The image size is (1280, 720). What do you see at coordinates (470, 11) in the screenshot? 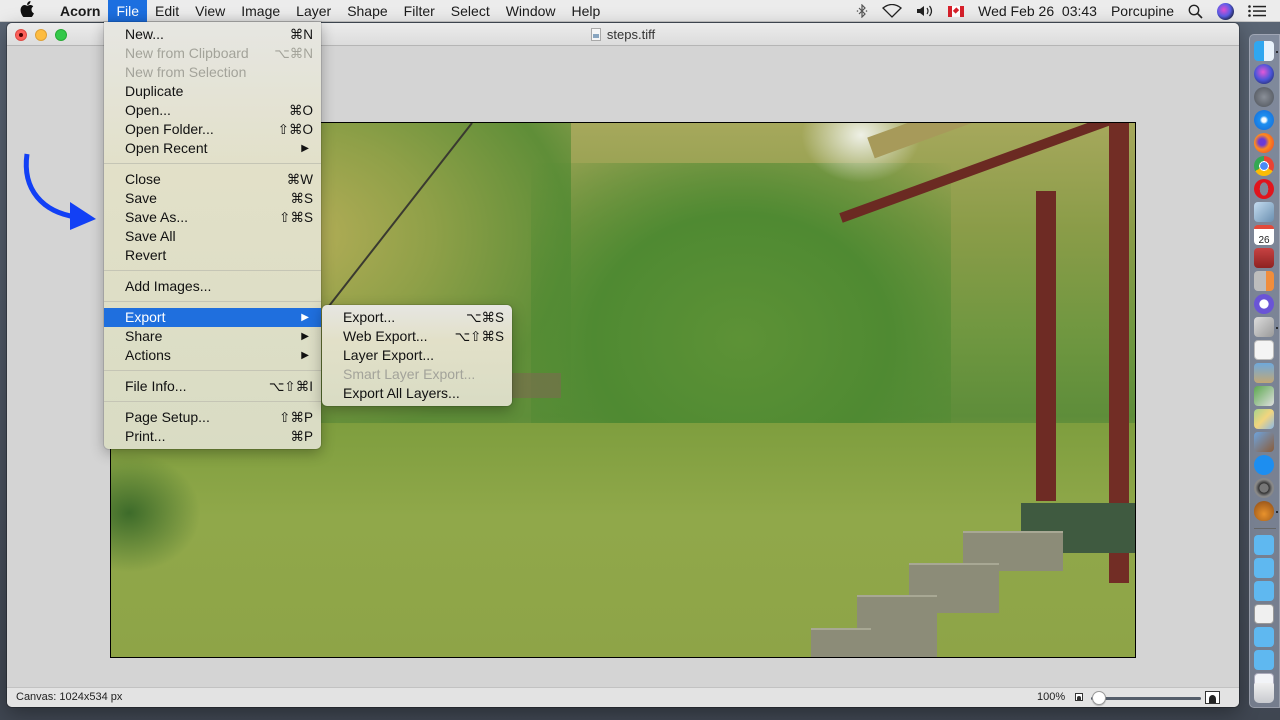
I see `menu-select: Select` at bounding box center [470, 11].